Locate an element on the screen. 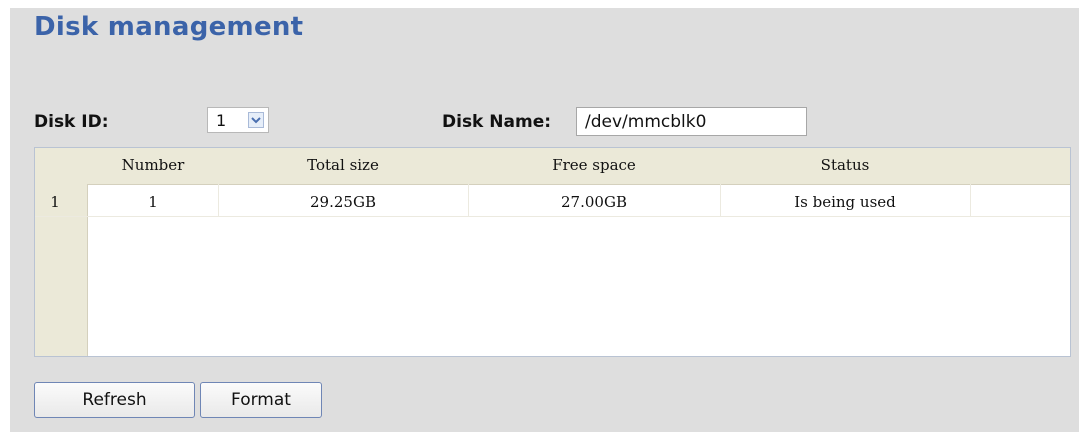  cell-status: Is being used is located at coordinates (845, 202).